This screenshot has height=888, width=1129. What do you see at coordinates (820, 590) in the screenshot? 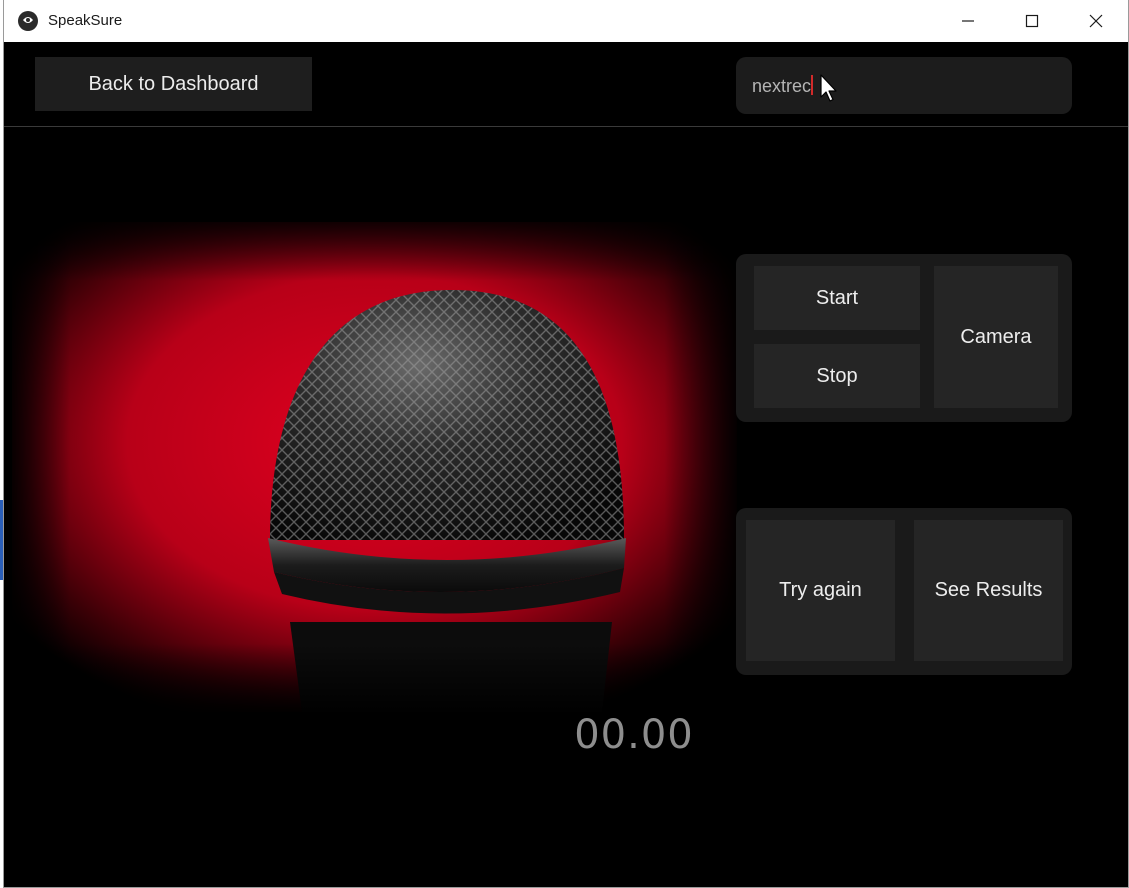
I see `try-again-button: Try again` at bounding box center [820, 590].